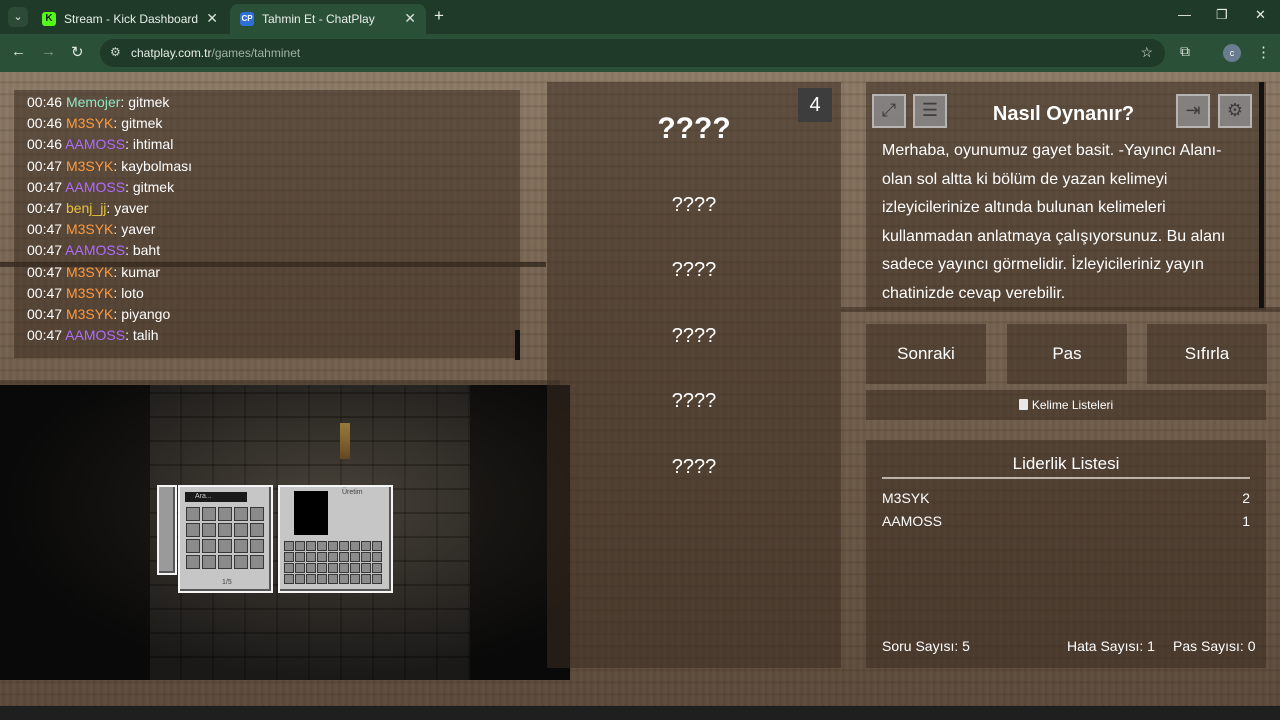 This screenshot has width=1280, height=720. I want to click on browser-menu-icon: ⋮, so click(1263, 52).